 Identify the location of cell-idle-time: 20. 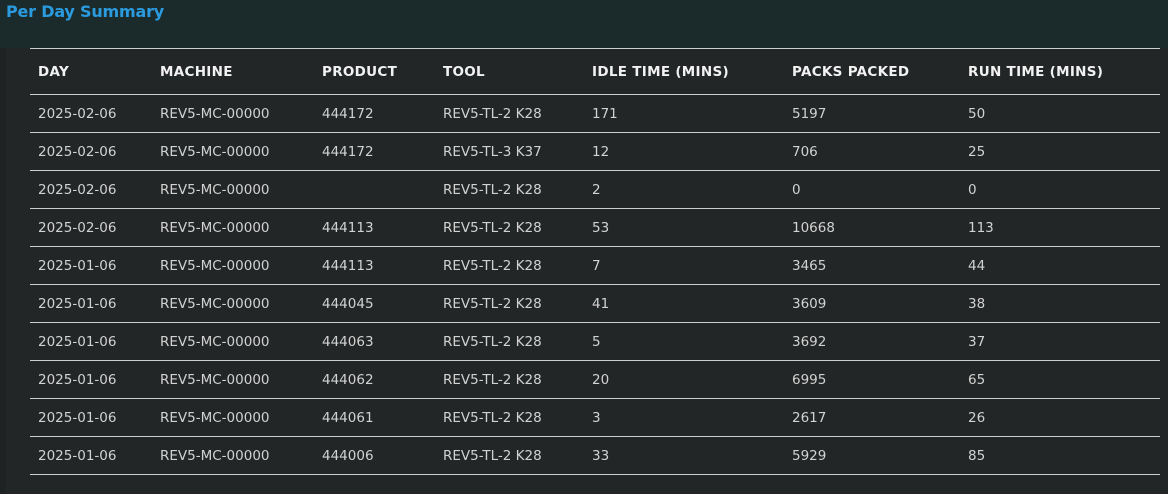
(684, 379).